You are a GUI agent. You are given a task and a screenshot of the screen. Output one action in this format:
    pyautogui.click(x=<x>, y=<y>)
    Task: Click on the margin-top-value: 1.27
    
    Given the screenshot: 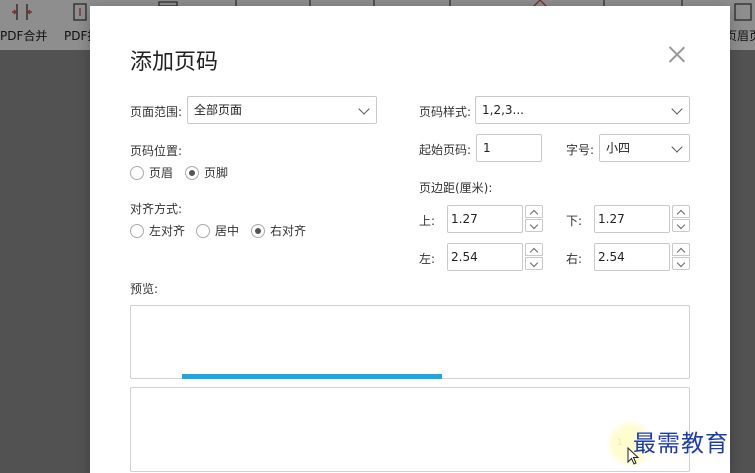 What is the action you would take?
    pyautogui.click(x=464, y=219)
    